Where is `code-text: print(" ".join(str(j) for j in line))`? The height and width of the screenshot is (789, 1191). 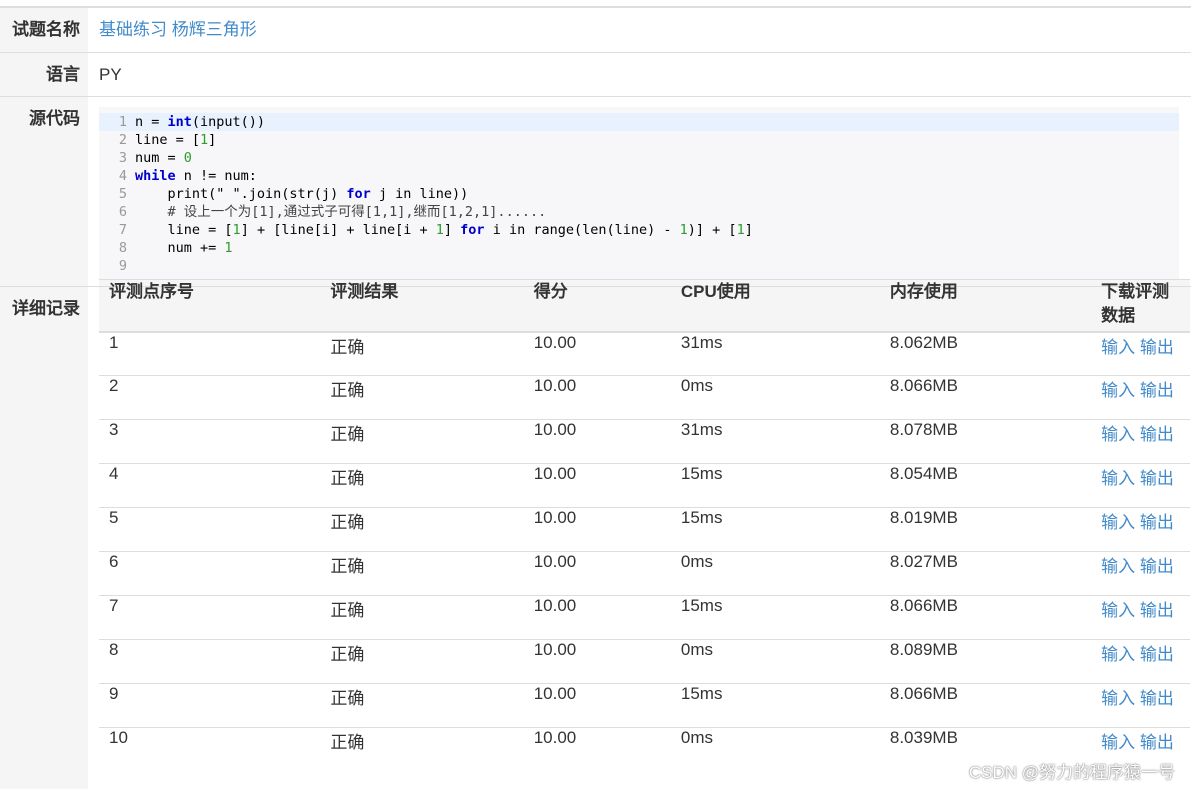
code-text: print(" ".join(str(j) for j in line)) is located at coordinates (302, 194).